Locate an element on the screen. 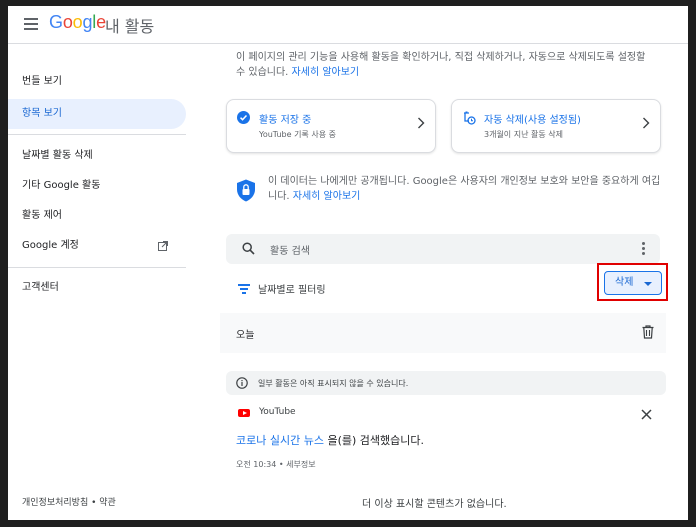  filter-list-icon is located at coordinates (244, 290).